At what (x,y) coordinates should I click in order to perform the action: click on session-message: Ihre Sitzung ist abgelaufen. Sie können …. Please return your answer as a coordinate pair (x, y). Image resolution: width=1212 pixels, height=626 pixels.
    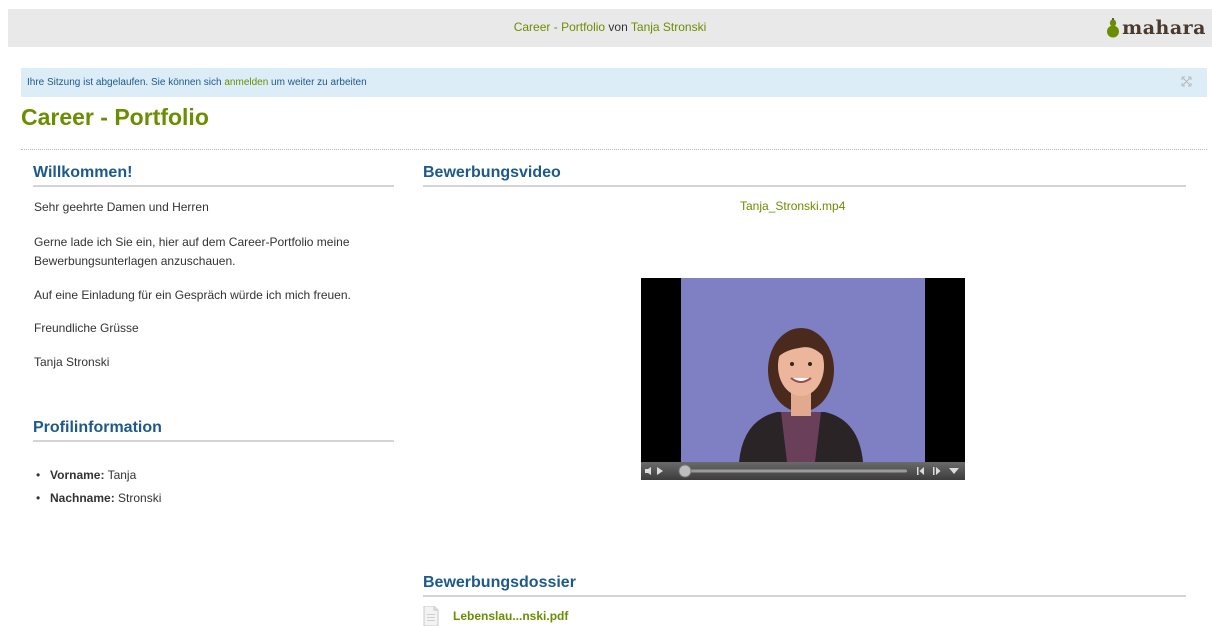
    Looking at the image, I should click on (614, 82).